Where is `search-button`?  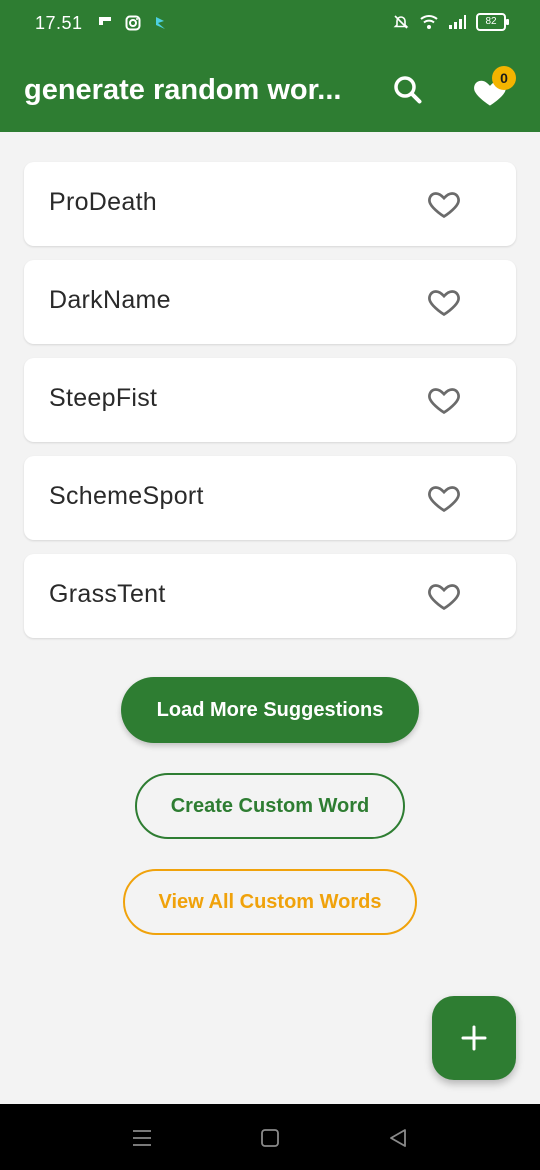 search-button is located at coordinates (408, 90).